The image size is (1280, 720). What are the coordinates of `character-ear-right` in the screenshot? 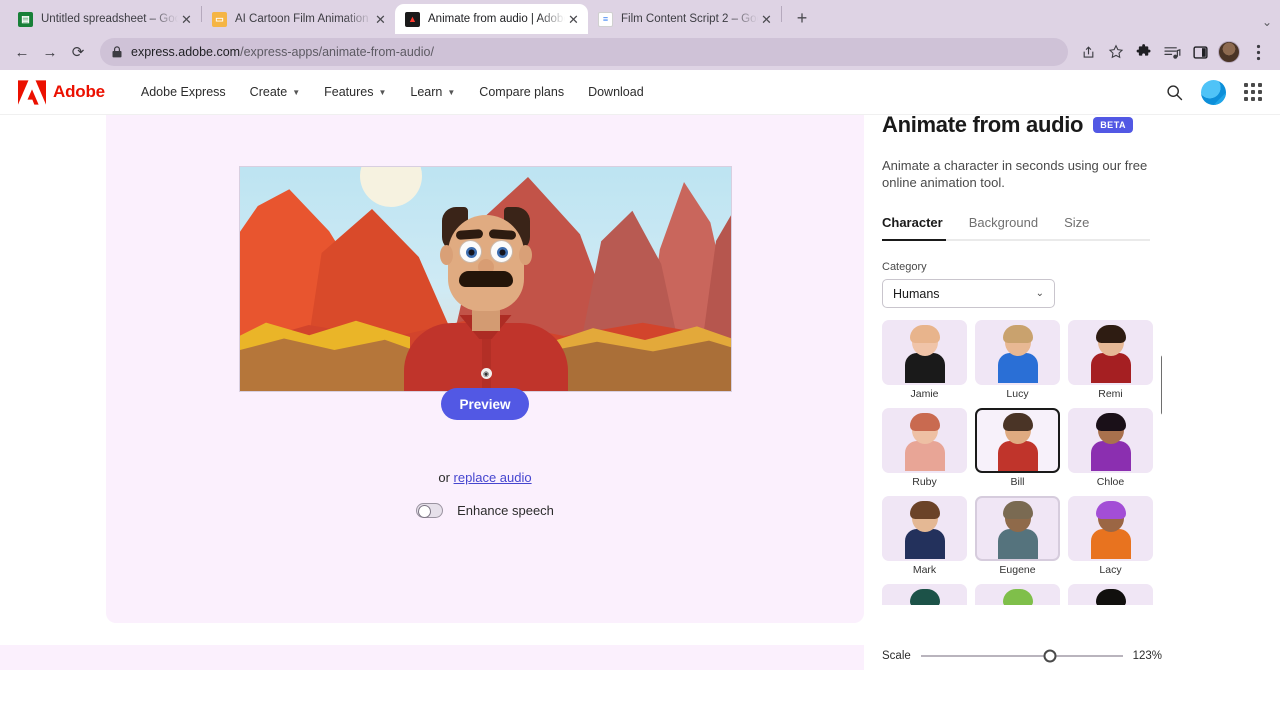 It's located at (525, 255).